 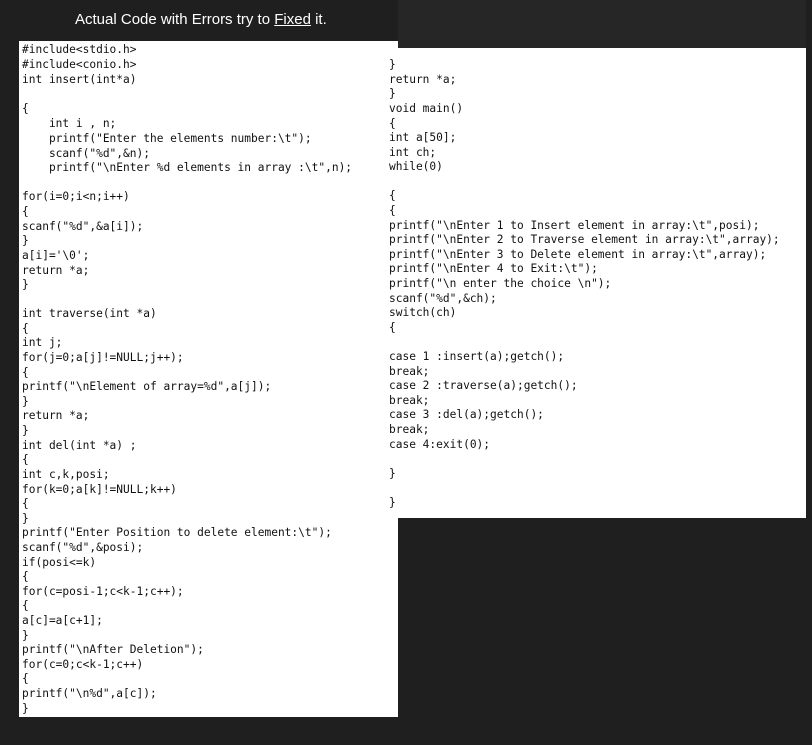 I want to click on code-line: scanf("%d",&n);, so click(x=86, y=153).